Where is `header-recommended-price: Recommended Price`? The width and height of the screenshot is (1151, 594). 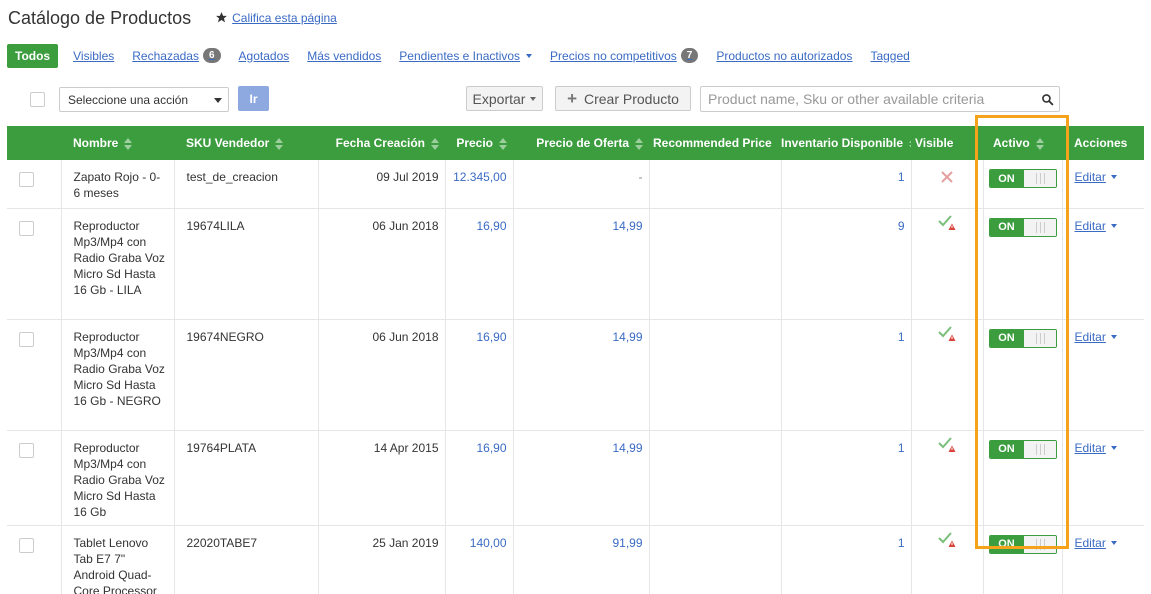 header-recommended-price: Recommended Price is located at coordinates (715, 143).